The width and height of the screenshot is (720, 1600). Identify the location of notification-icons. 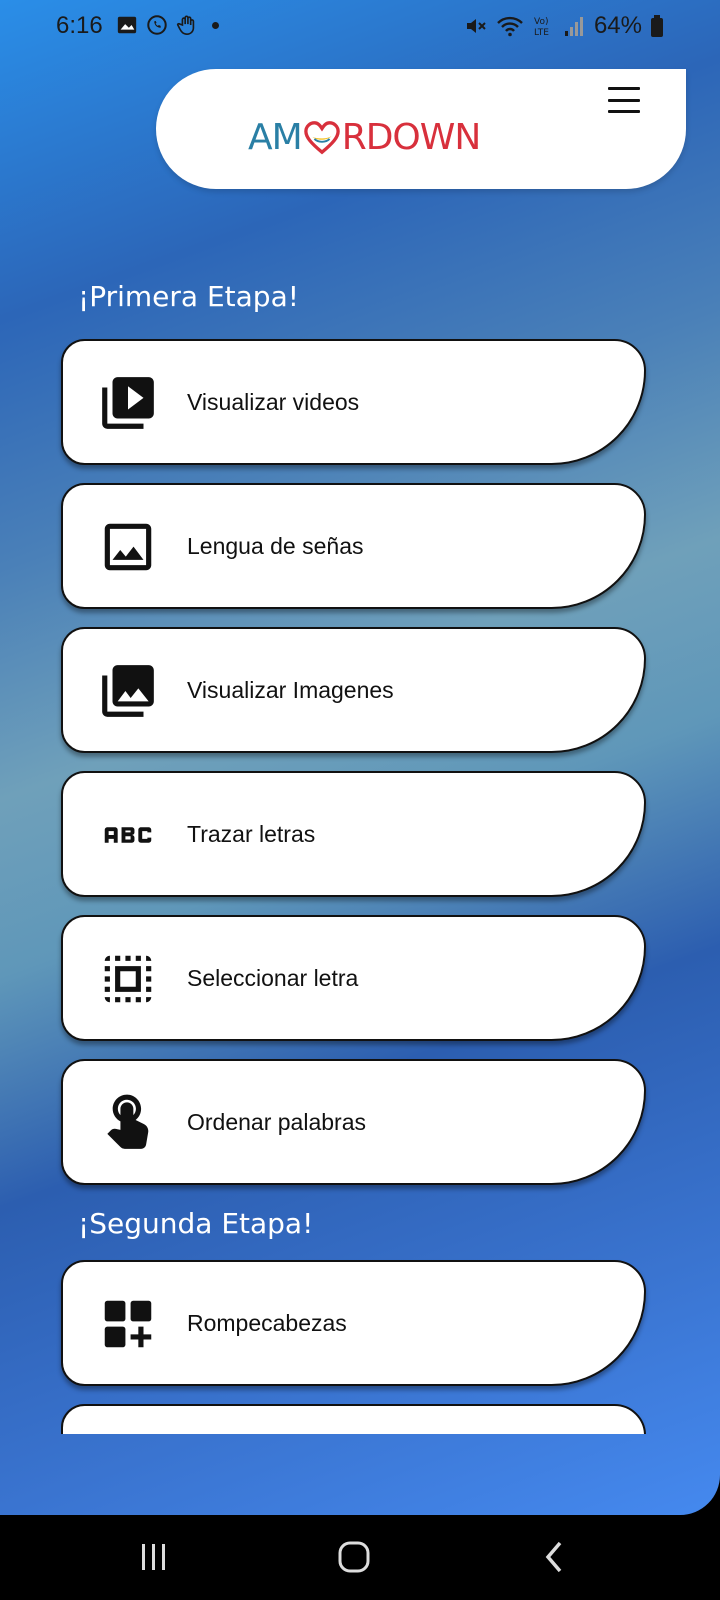
(167, 25).